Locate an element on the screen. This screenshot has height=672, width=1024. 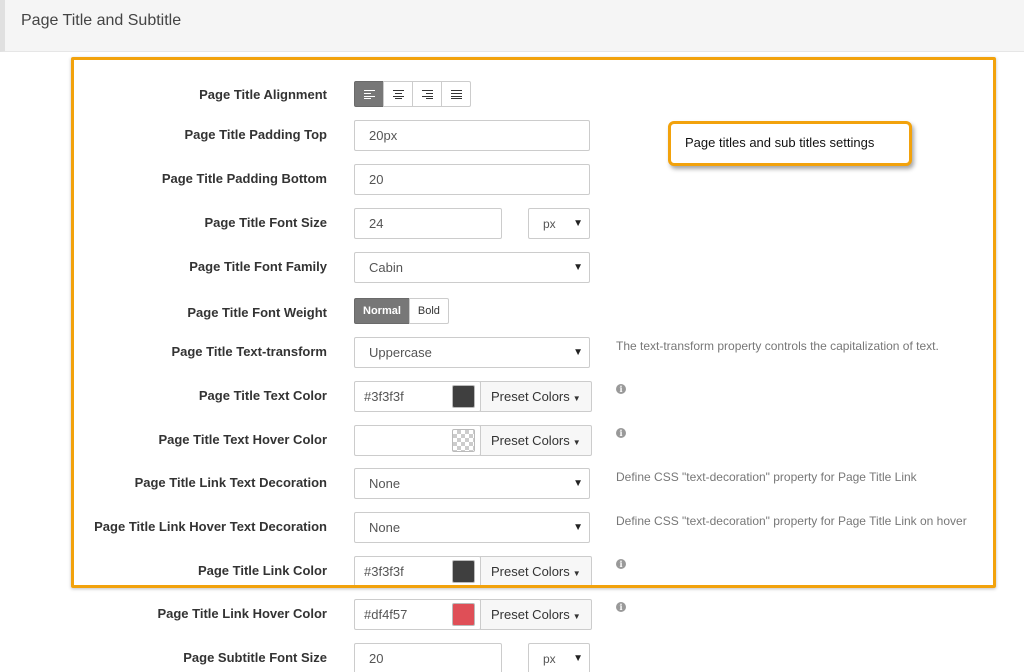
label-link-color: Page Title Link Color is located at coordinates (262, 570).